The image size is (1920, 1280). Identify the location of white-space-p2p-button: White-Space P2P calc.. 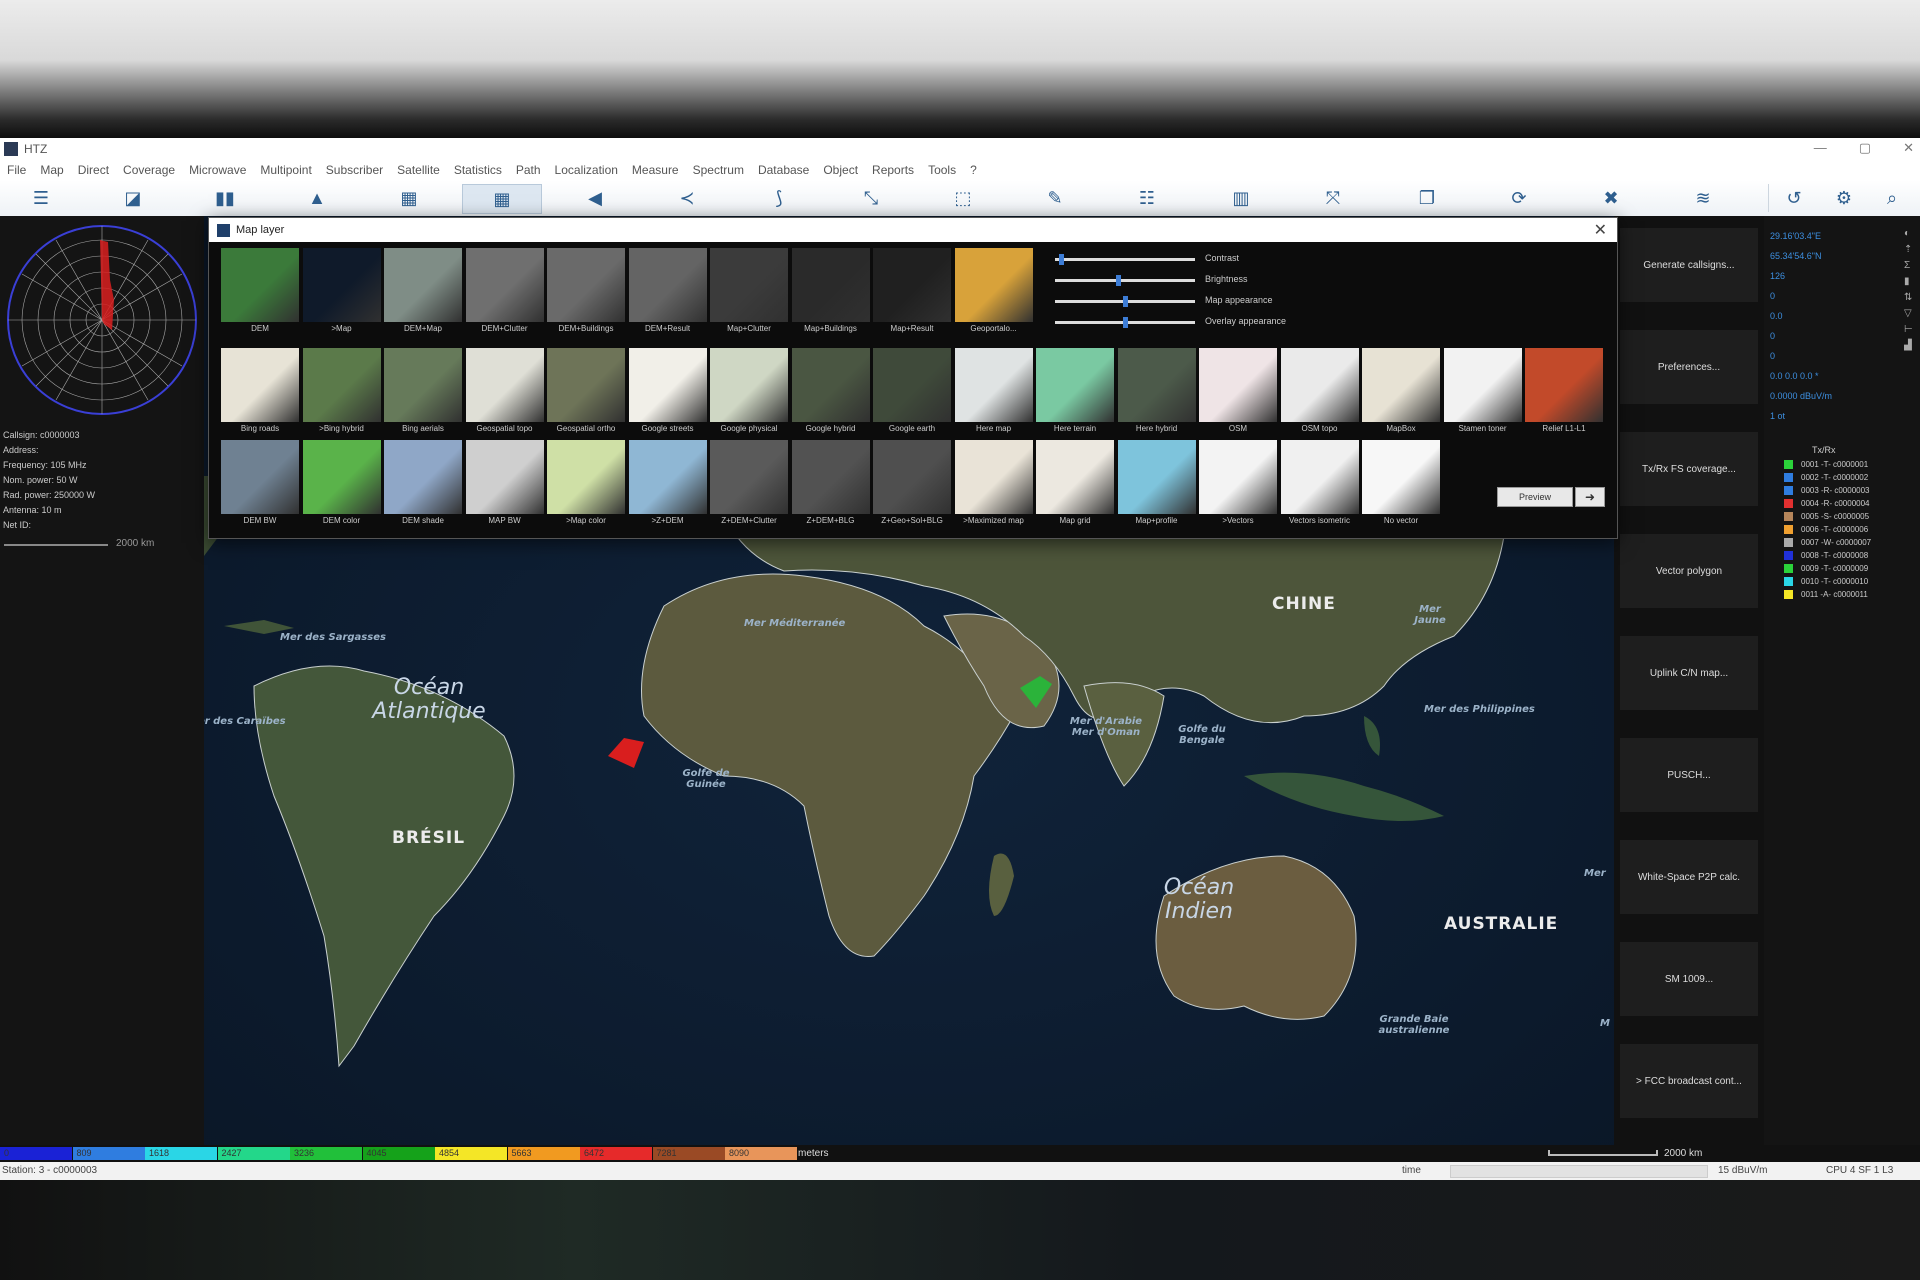
(1689, 877).